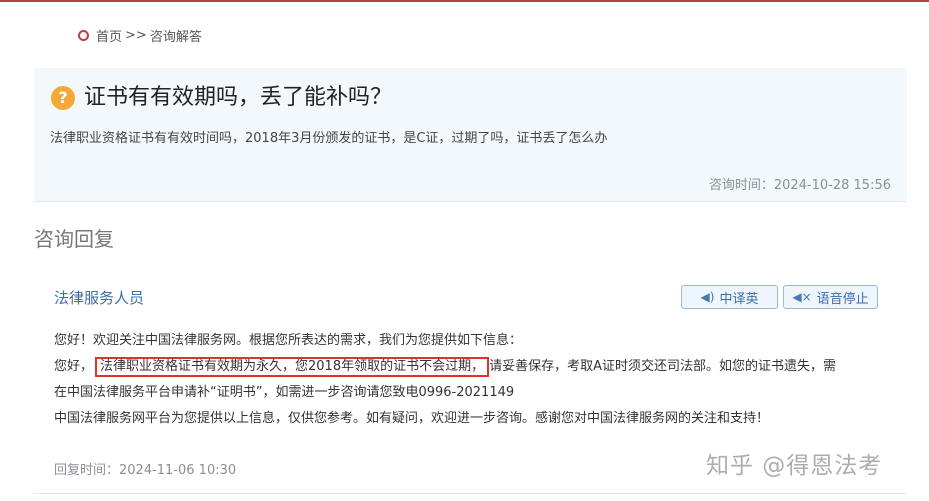 Image resolution: width=929 pixels, height=501 pixels. Describe the element at coordinates (464, 1) in the screenshot. I see `top-accent-line` at that location.